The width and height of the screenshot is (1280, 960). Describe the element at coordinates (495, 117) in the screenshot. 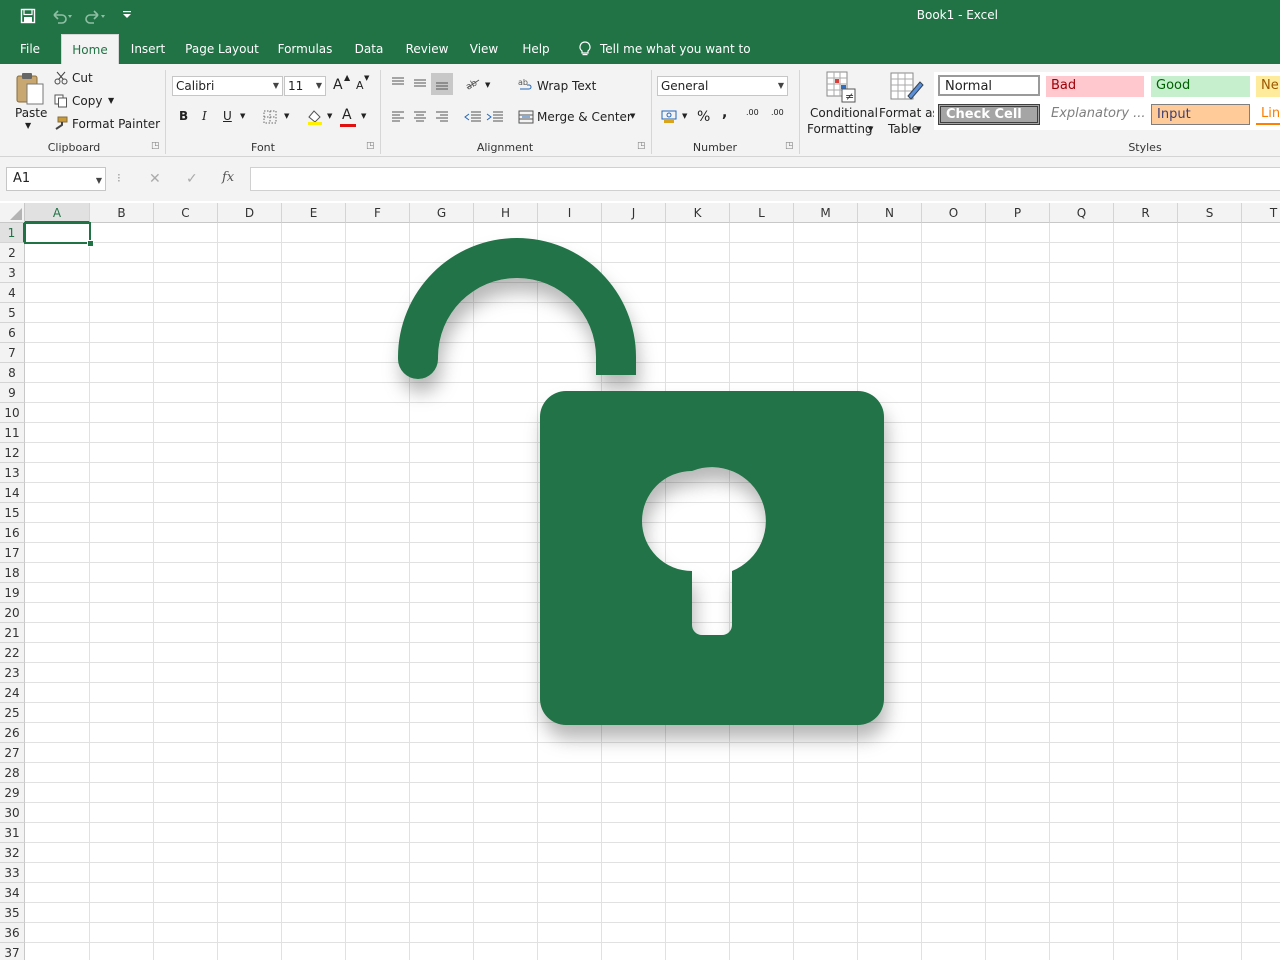

I see `increase-indent-icon` at that location.